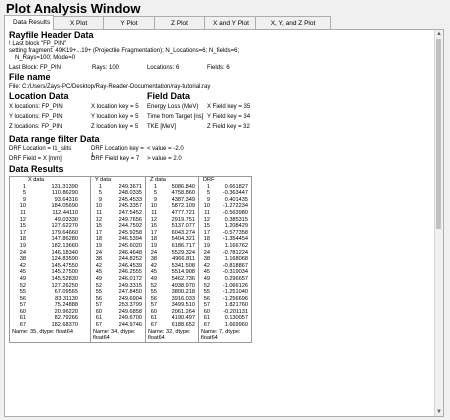  I want to click on row-value: 5341.508, so click(183, 265).